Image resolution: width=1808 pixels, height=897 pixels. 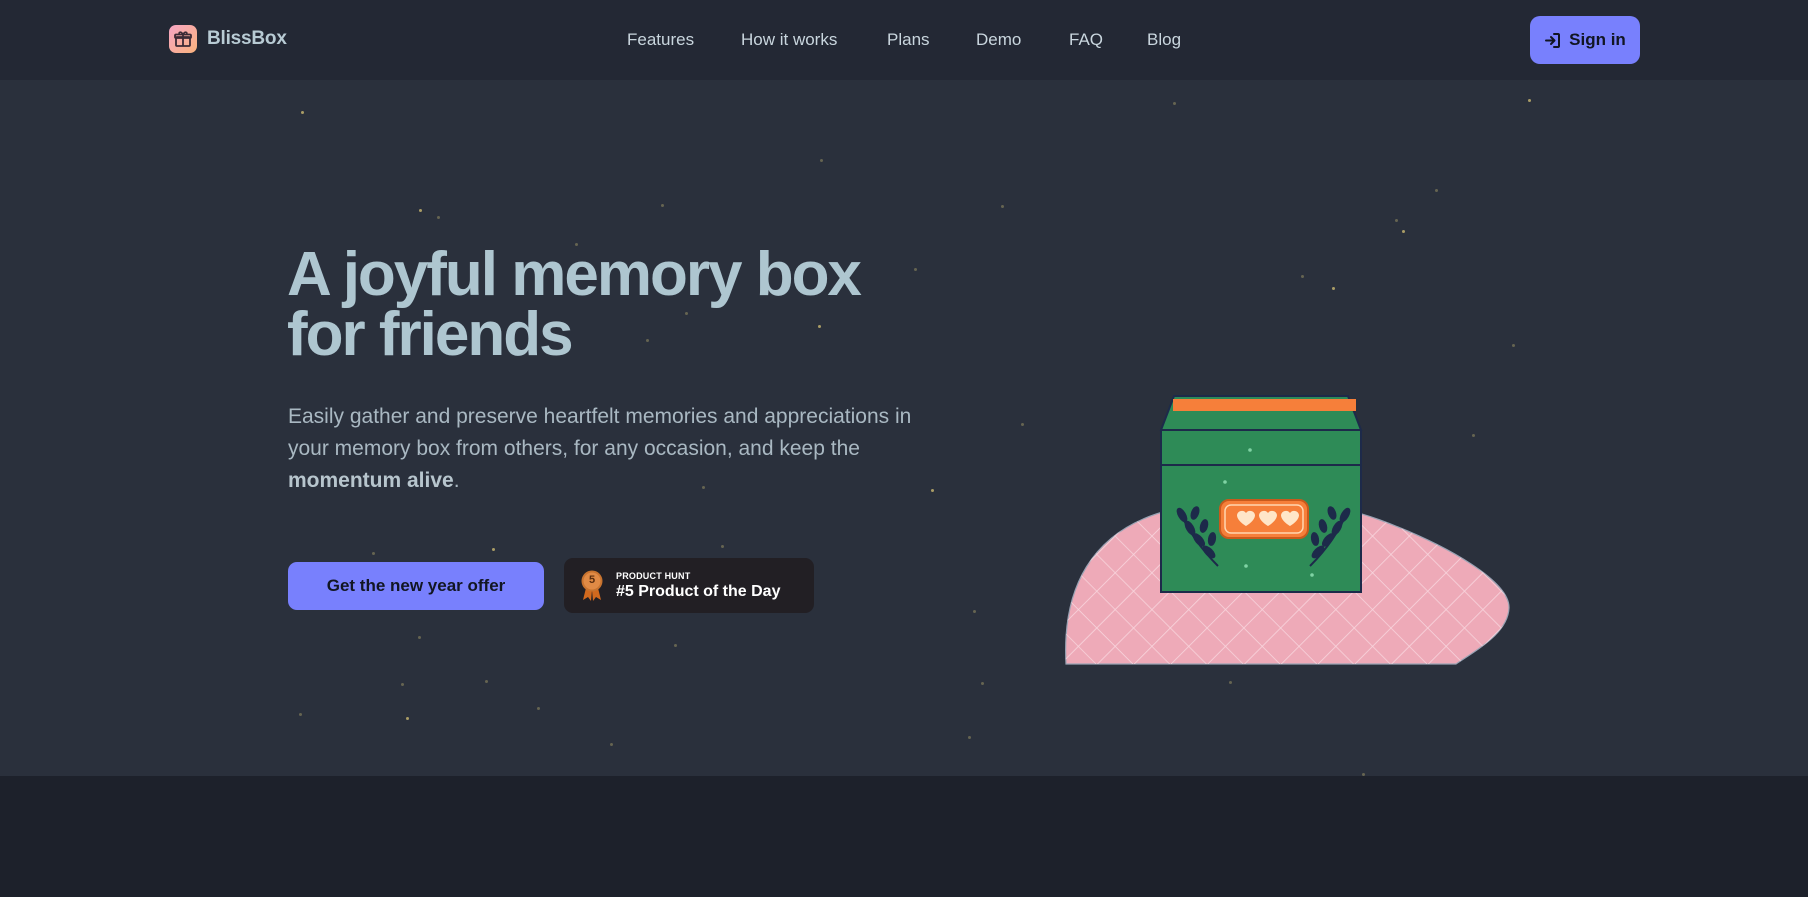 What do you see at coordinates (456, 480) in the screenshot?
I see `description-end: .` at bounding box center [456, 480].